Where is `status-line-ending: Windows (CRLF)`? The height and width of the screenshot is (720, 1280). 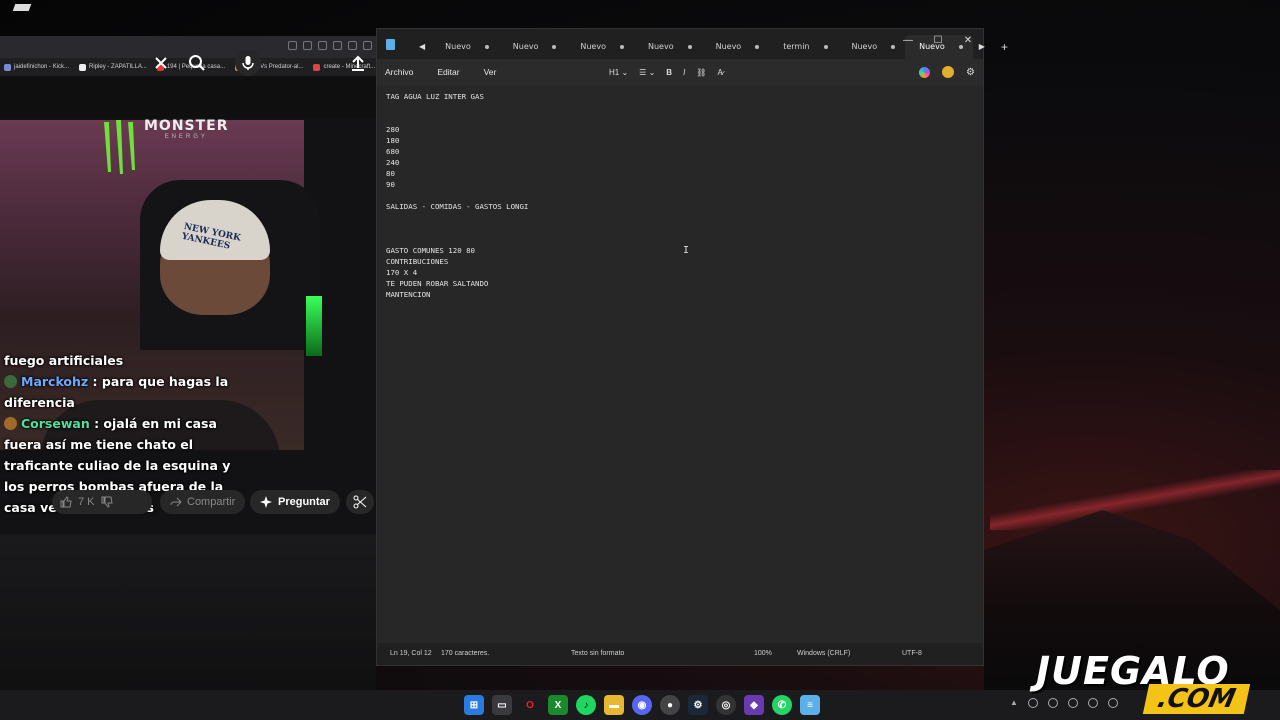
status-line-ending: Windows (CRLF) is located at coordinates (823, 653).